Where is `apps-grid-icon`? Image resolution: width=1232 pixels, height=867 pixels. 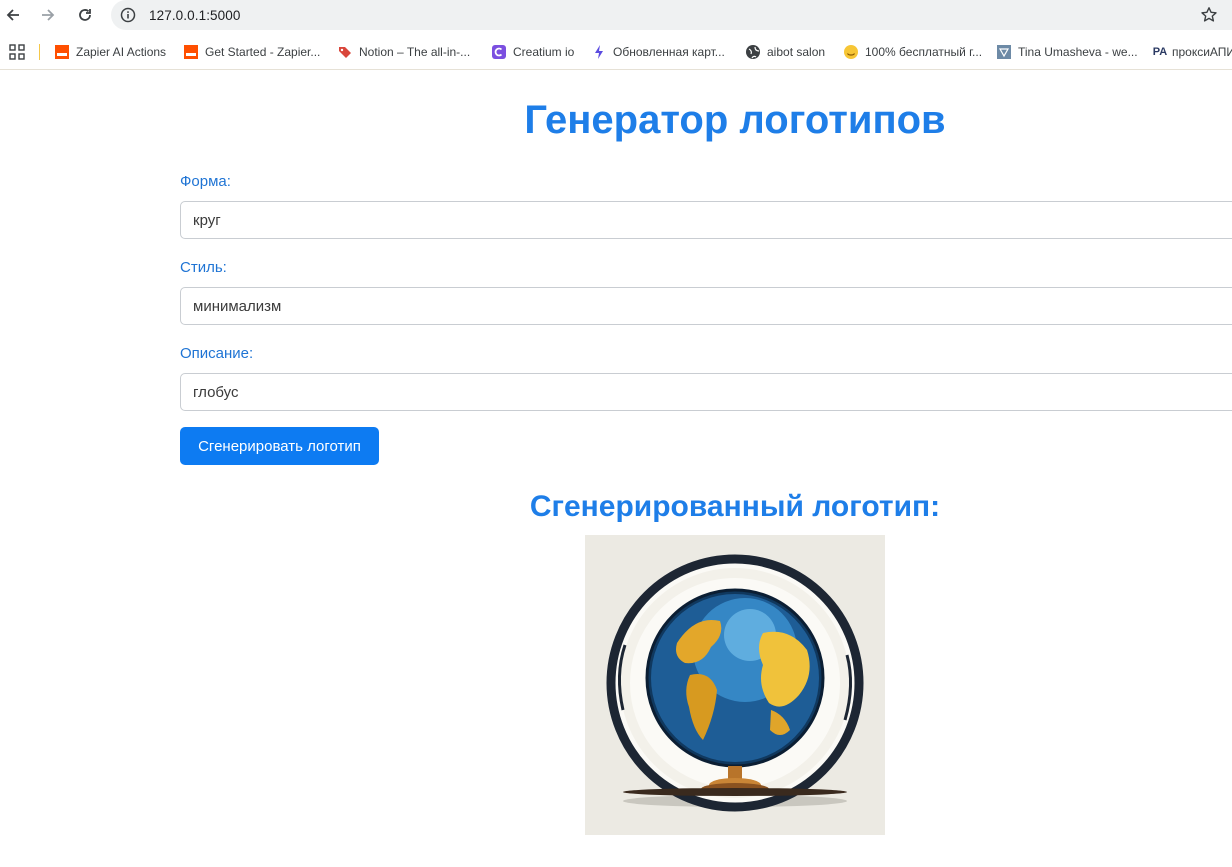
apps-grid-icon is located at coordinates (17, 52).